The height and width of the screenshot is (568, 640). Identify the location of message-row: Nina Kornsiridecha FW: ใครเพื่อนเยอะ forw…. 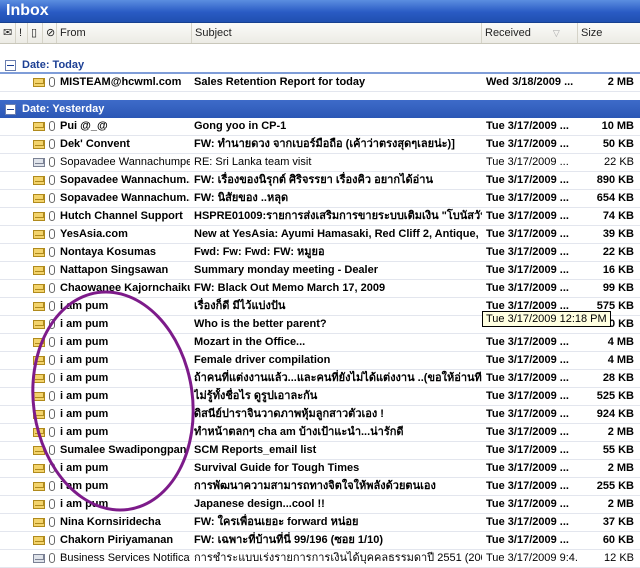
(320, 523).